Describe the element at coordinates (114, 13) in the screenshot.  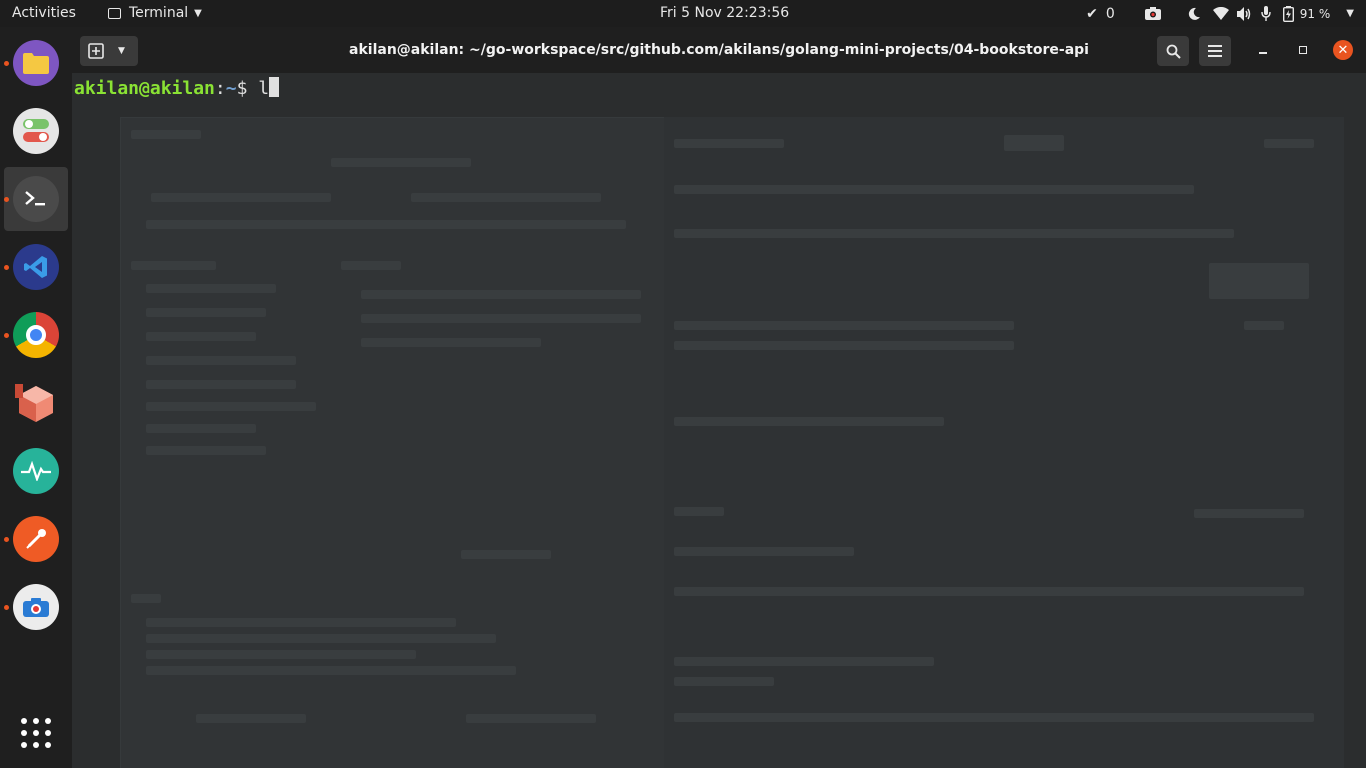
I see `terminal-icon` at that location.